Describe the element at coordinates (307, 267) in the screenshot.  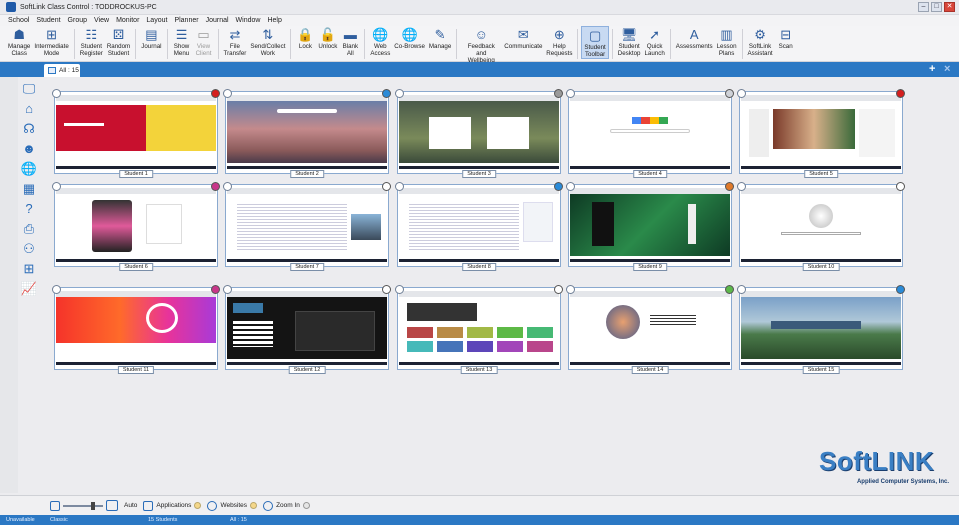
I see `student-name: Student 7` at that location.